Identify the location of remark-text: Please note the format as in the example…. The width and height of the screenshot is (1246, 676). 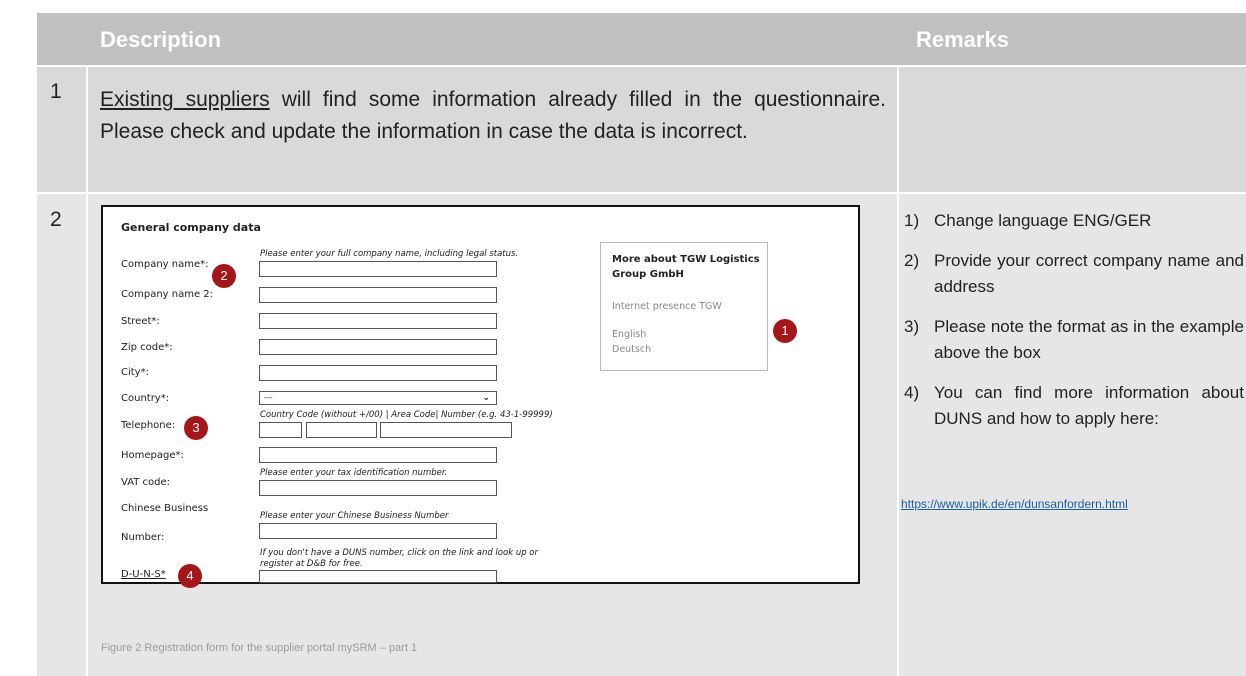
(1089, 339).